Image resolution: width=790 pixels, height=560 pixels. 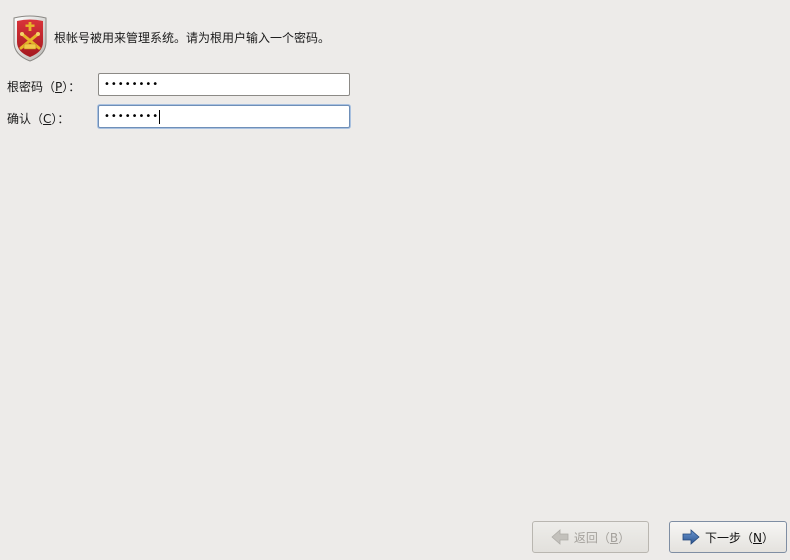 I want to click on shield-emblem-icon, so click(x=30, y=38).